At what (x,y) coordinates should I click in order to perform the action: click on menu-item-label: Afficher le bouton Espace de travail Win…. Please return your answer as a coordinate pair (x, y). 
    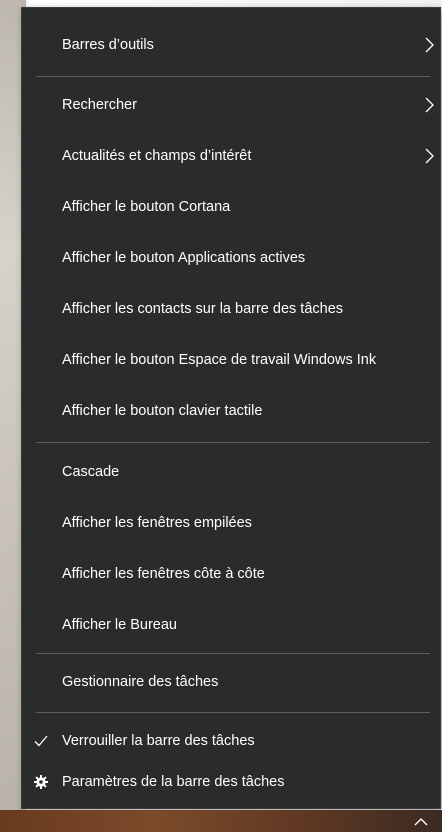
    Looking at the image, I should click on (219, 360).